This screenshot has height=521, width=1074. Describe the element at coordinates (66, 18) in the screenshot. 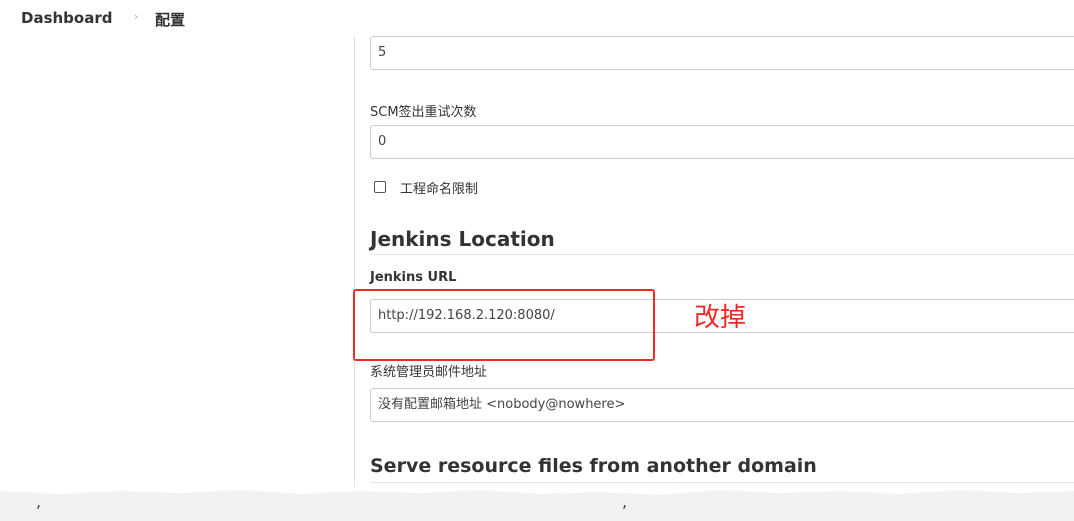

I see `breadcrumb-dashboard-link: Dashboard` at that location.